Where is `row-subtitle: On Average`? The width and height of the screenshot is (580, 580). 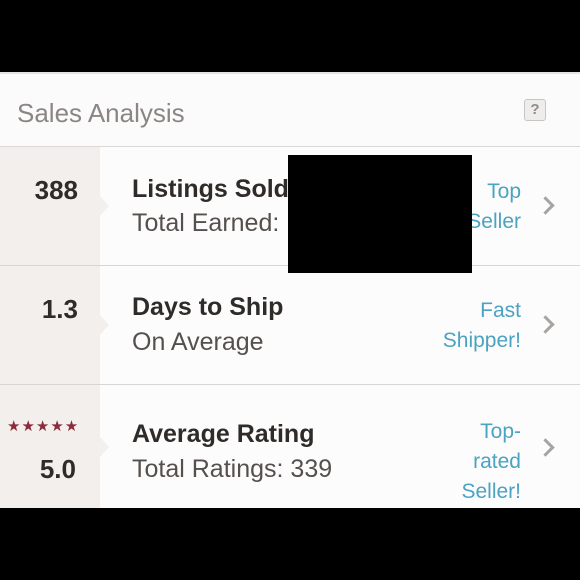
row-subtitle: On Average is located at coordinates (198, 342).